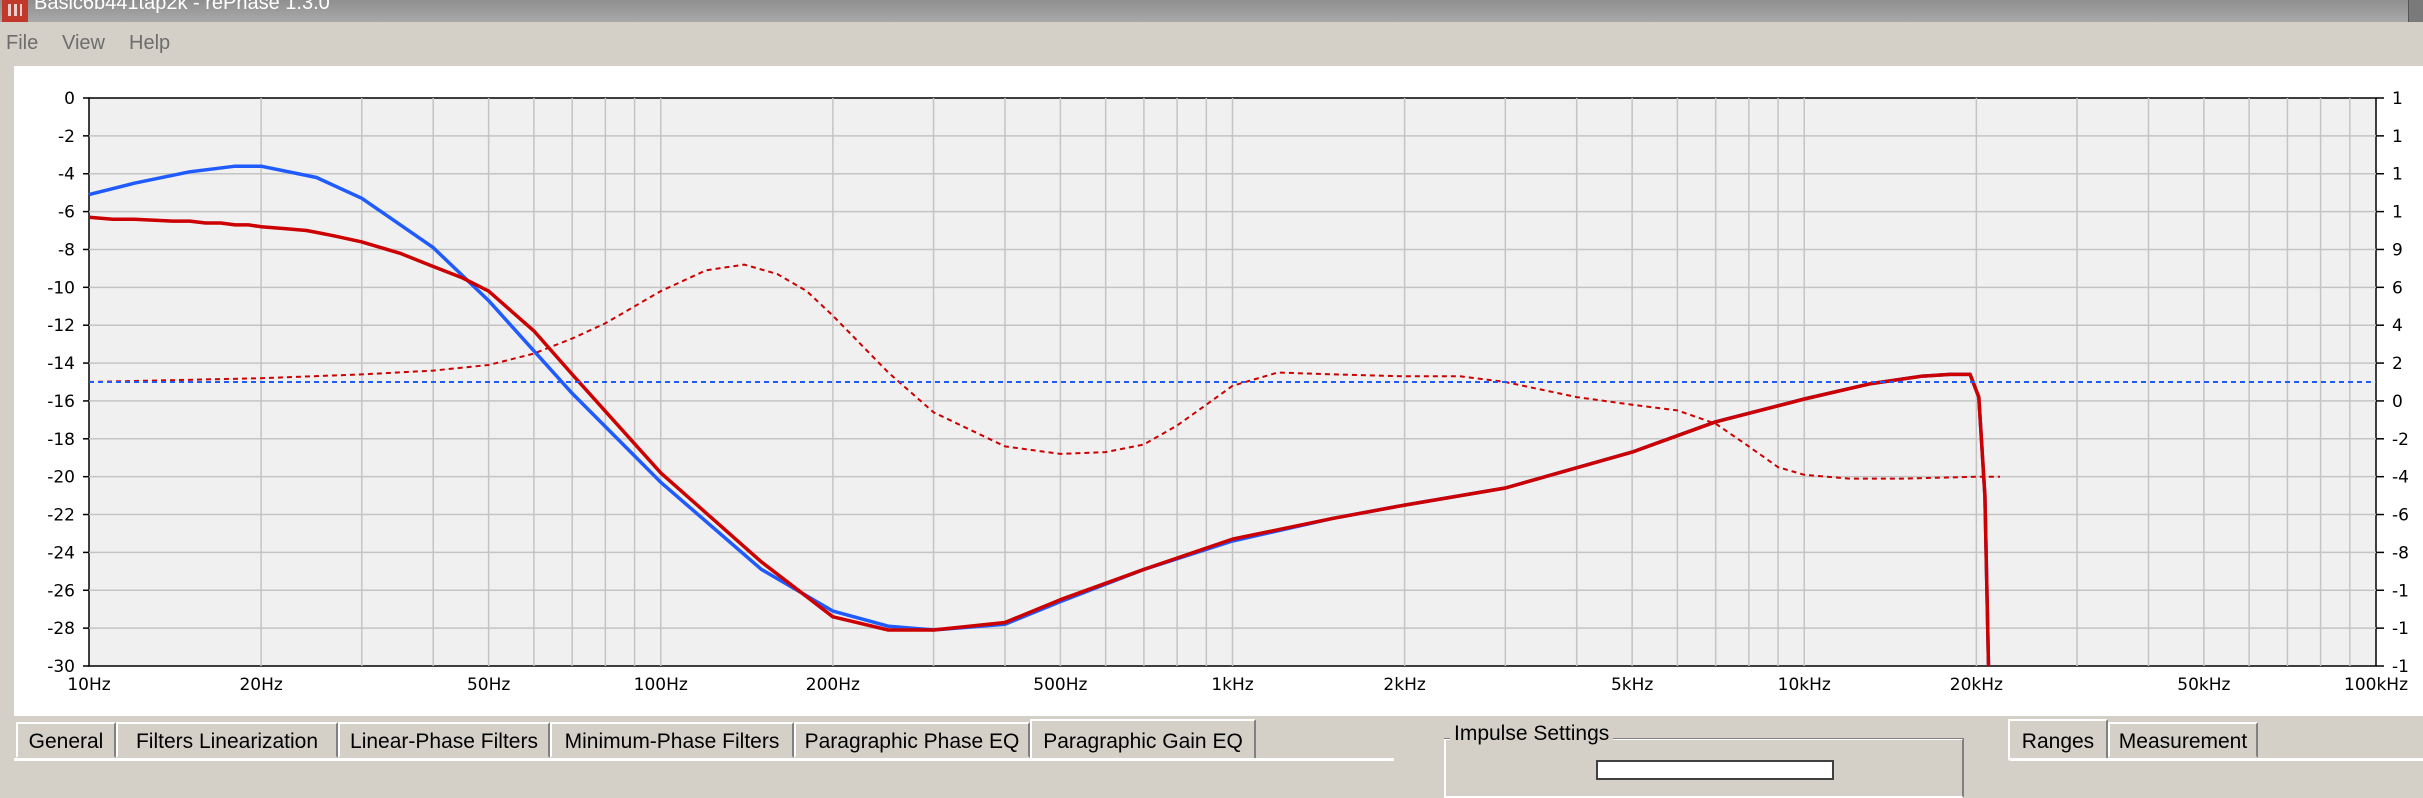  What do you see at coordinates (61, 591) in the screenshot?
I see `y-tick-label: -26` at bounding box center [61, 591].